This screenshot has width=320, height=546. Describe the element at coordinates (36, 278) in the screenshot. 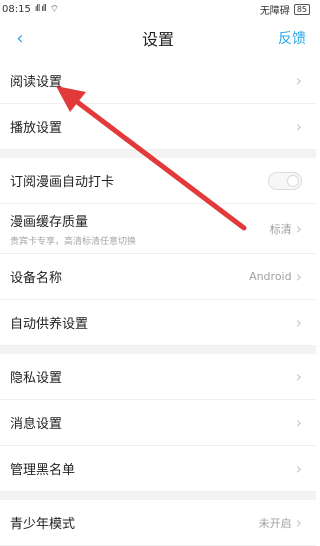

I see `device-name-label: 设备名称` at that location.